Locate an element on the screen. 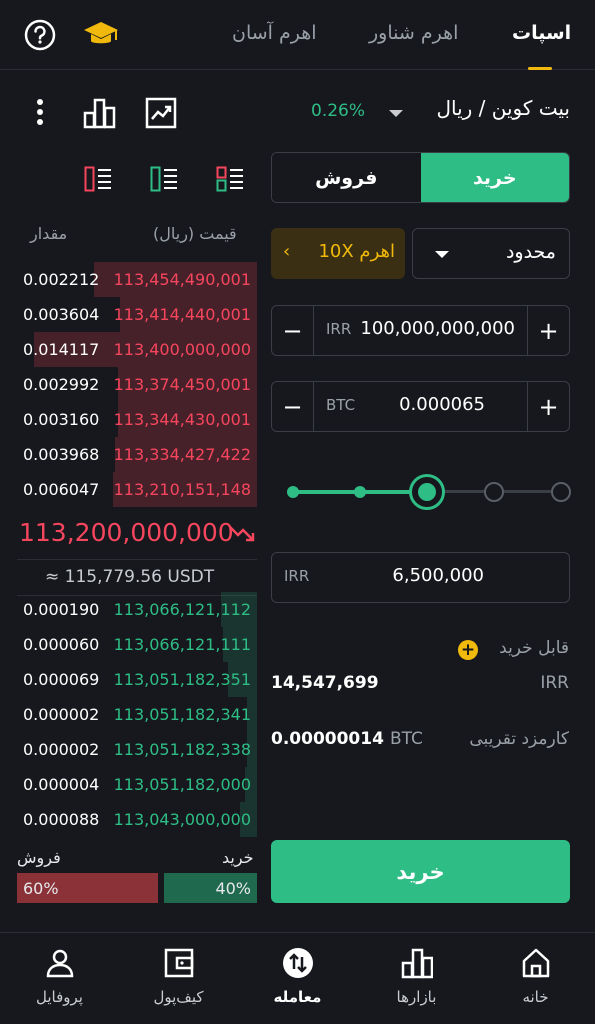 This screenshot has height=1024, width=595. bid-row: 0.000088 113,043,000,000 is located at coordinates (137, 819).